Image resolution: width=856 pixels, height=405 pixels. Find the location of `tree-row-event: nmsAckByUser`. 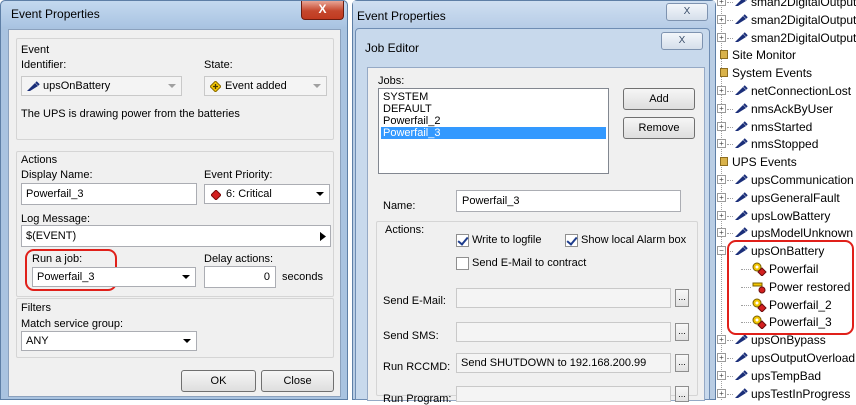

tree-row-event: nmsAckByUser is located at coordinates (792, 109).